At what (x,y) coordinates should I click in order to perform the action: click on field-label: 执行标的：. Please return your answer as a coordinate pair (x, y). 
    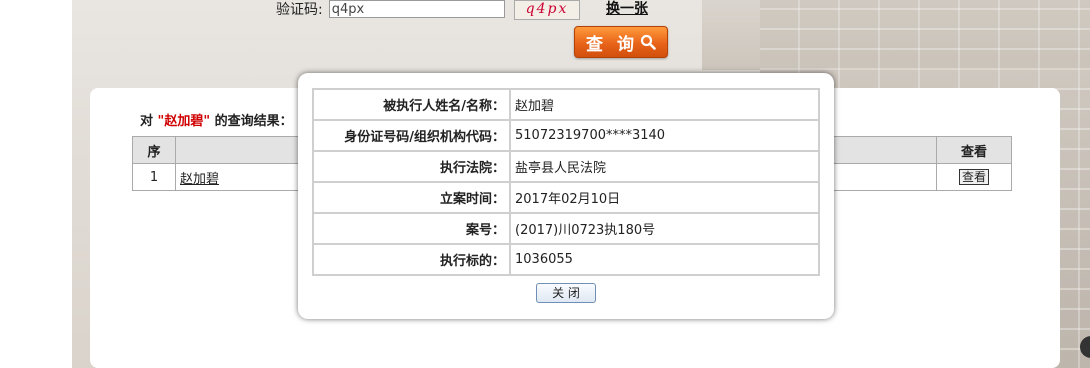
    Looking at the image, I should click on (411, 259).